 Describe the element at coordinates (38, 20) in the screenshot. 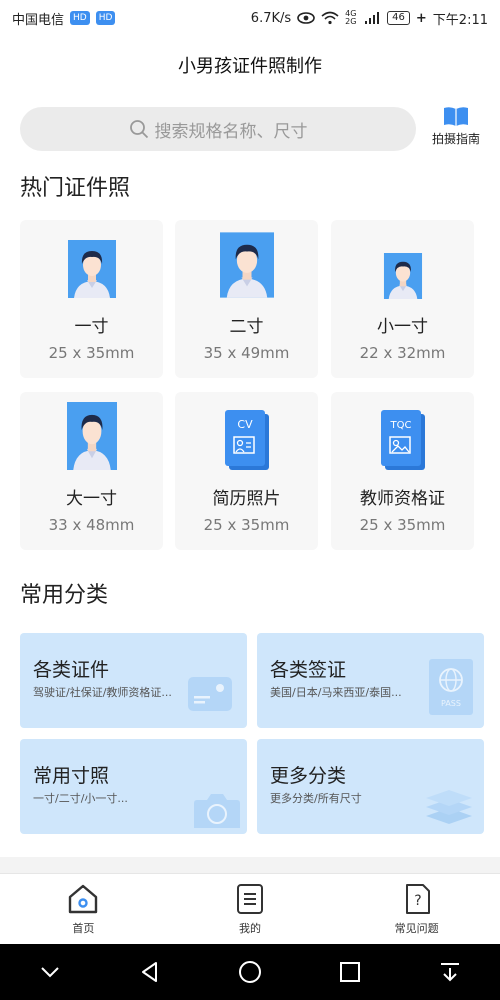

I see `carrier-label: 中国电信` at that location.